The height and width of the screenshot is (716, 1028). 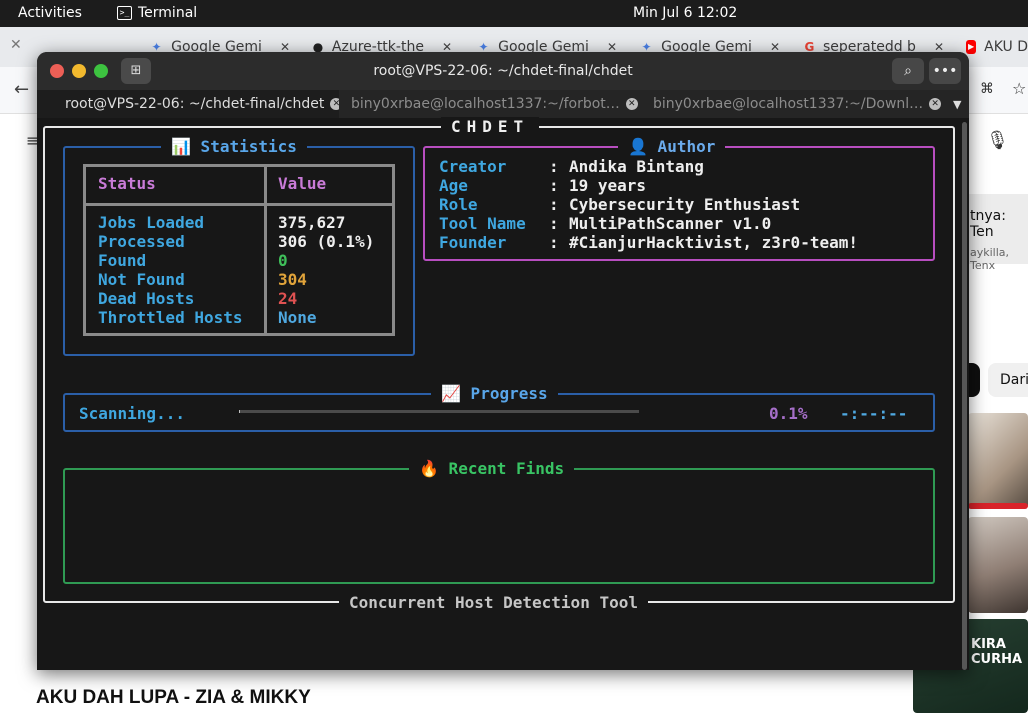 What do you see at coordinates (141, 279) in the screenshot?
I see `stat-label: Not Found` at bounding box center [141, 279].